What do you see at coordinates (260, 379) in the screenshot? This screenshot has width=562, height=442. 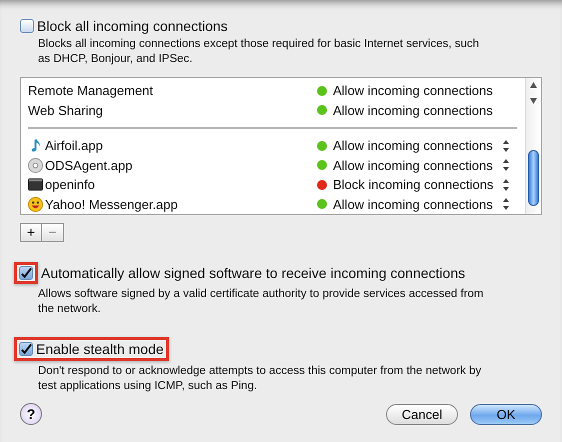 I see `option-description: Don't respond to or acknowledge attempts to access this computer from the network by test applications using ICMP, such as Ping.` at bounding box center [260, 379].